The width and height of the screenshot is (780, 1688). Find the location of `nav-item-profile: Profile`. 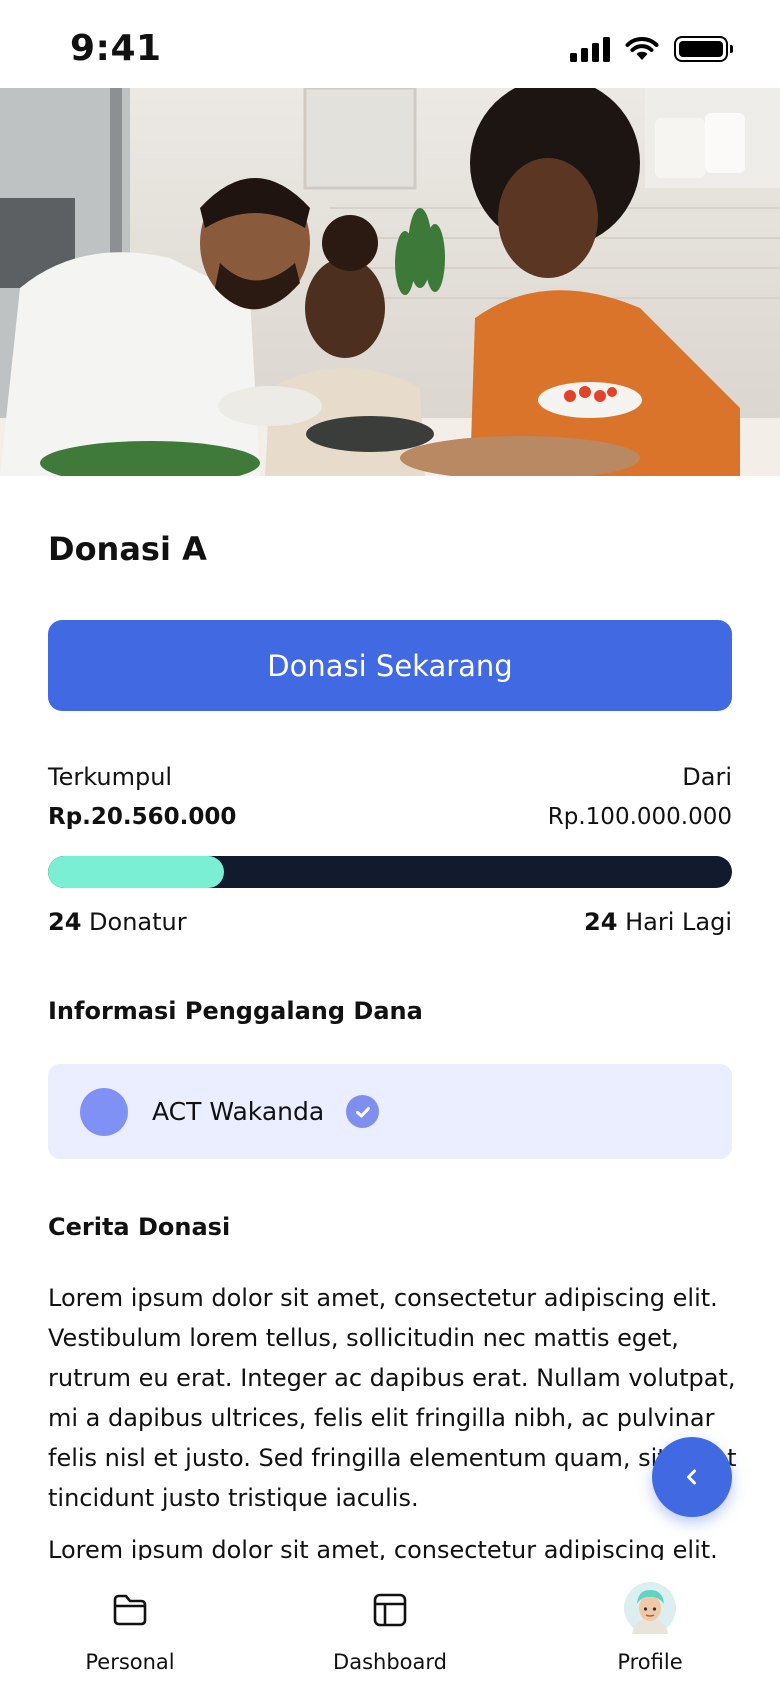

nav-item-profile: Profile is located at coordinates (650, 1618).